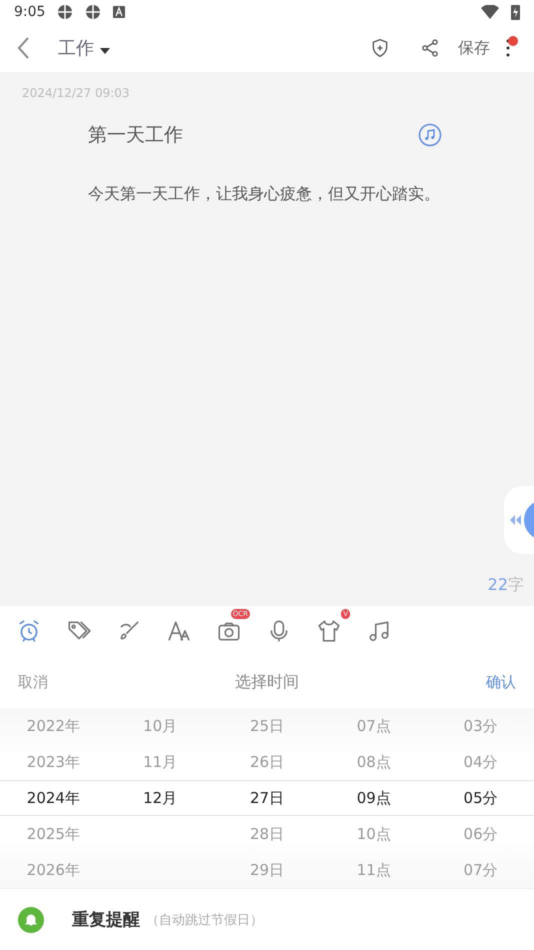 This screenshot has height=950, width=534. I want to click on picker-option: 07点, so click(373, 726).